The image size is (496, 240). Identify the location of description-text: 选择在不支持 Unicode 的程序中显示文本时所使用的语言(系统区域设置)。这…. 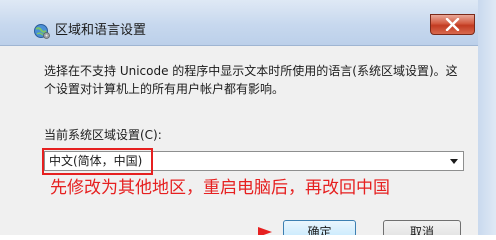
(251, 80).